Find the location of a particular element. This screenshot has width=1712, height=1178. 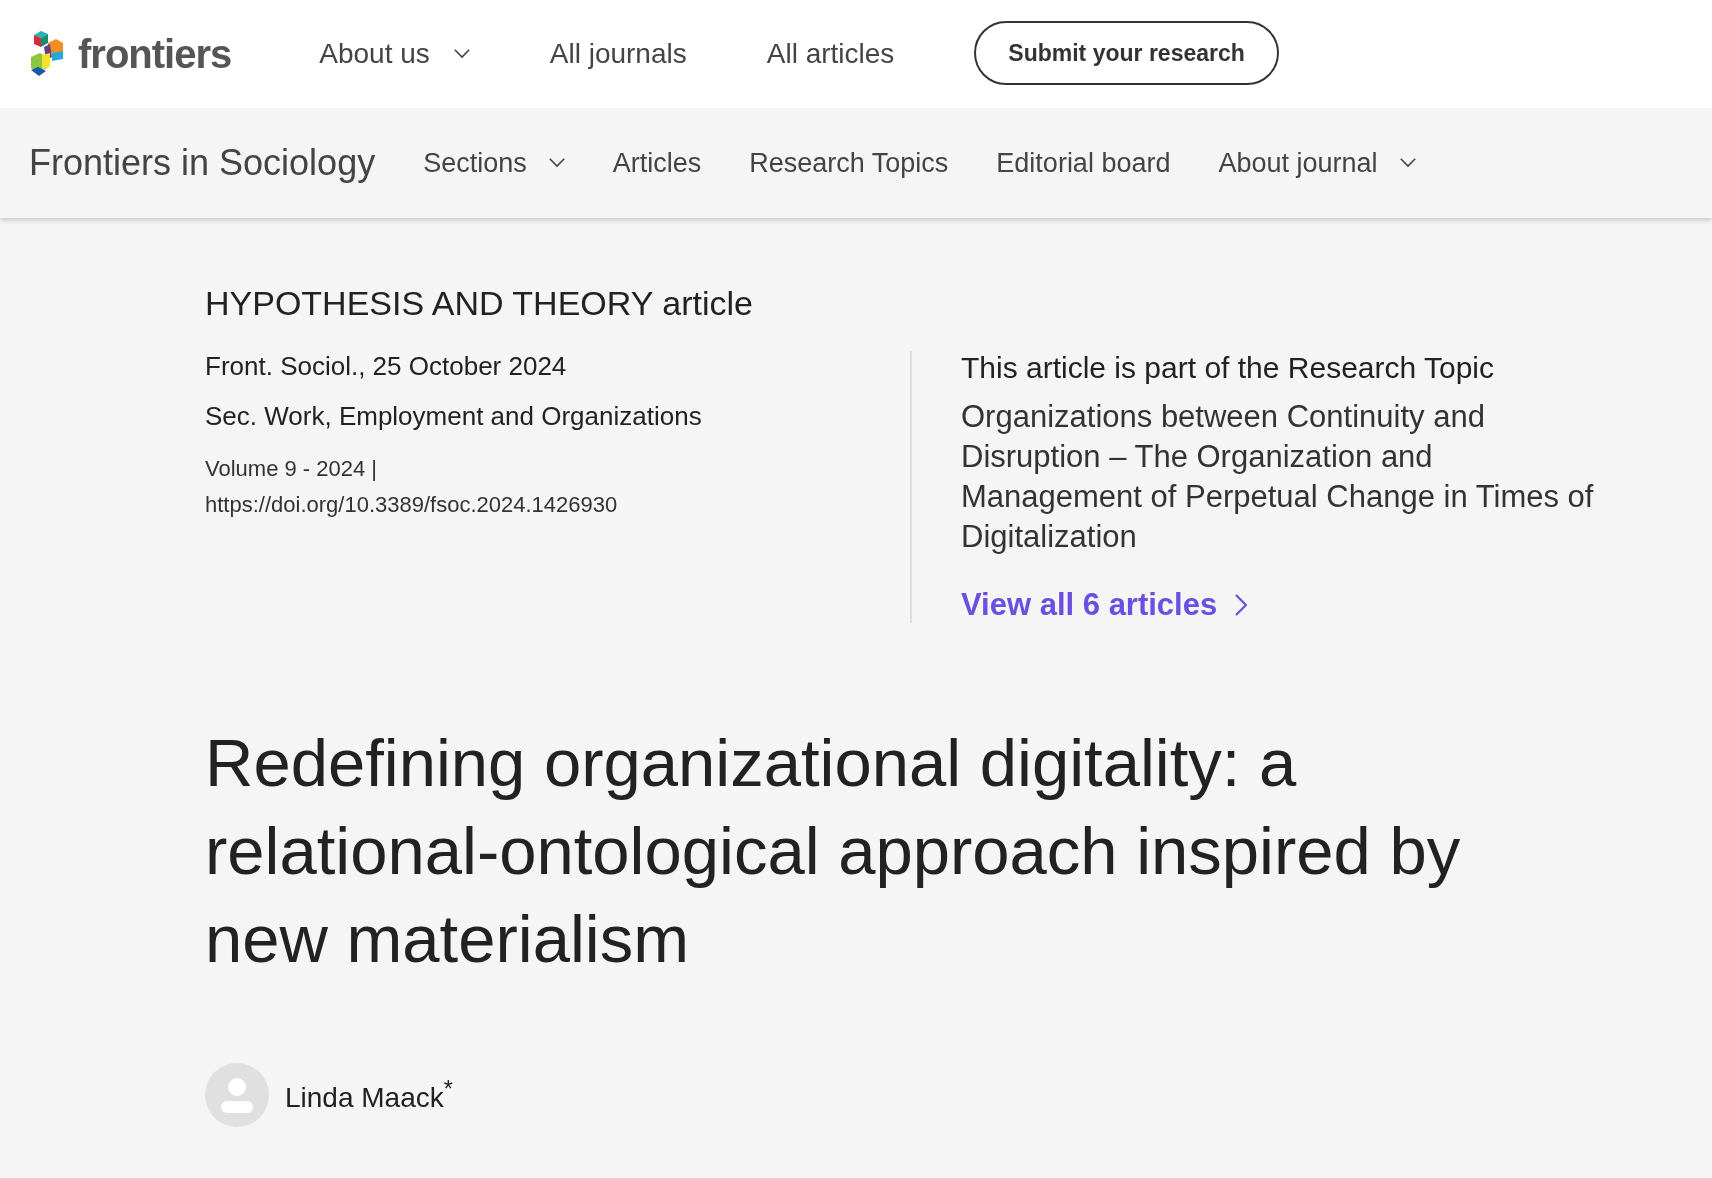

journal-nav-link: Articles is located at coordinates (657, 163).